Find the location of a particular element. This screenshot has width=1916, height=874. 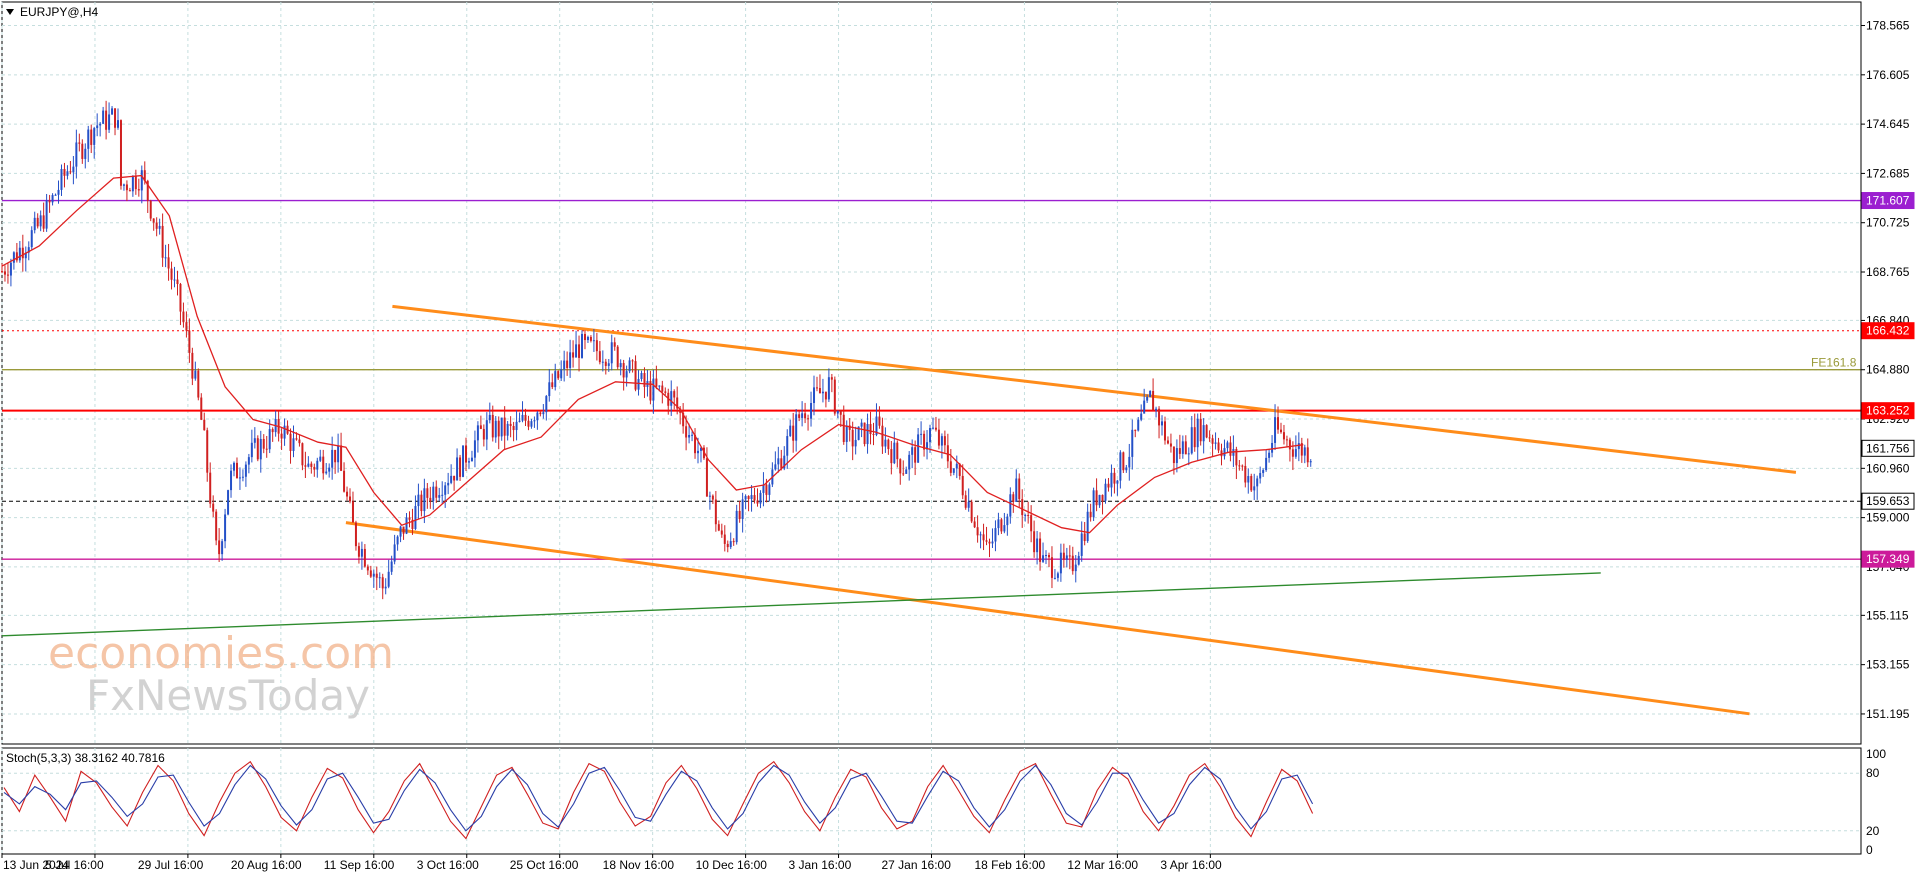

stoch-tick-label: 20 is located at coordinates (1873, 831).